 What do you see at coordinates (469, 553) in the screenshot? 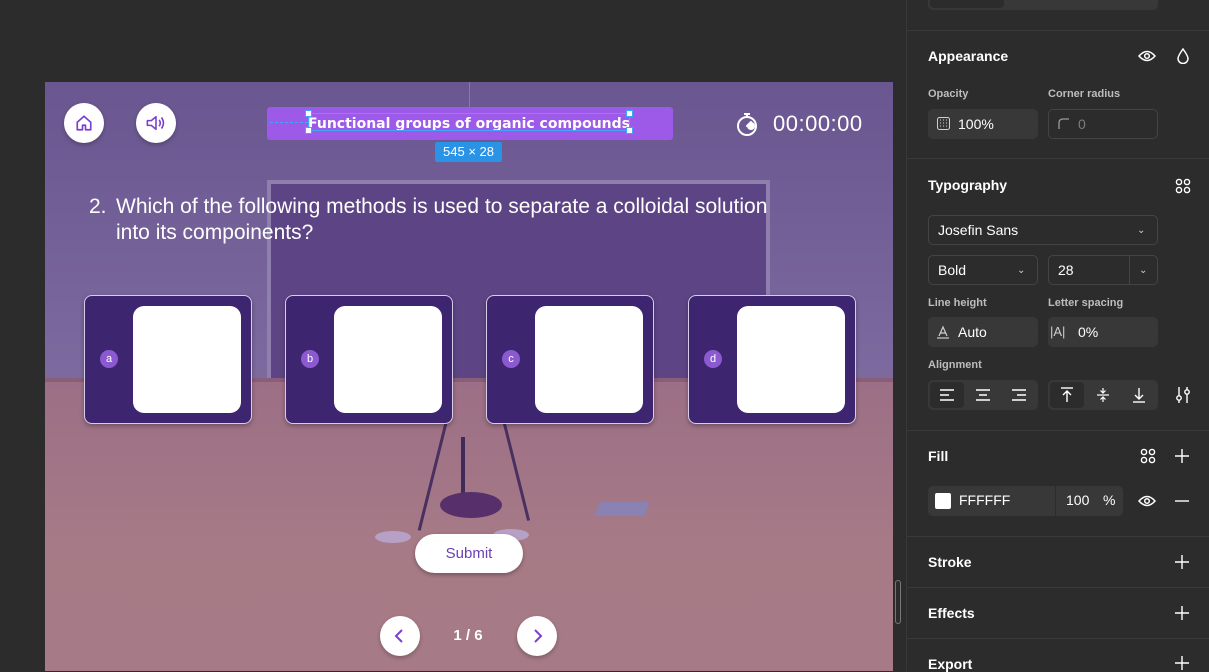
I see `submit-button: Submit` at bounding box center [469, 553].